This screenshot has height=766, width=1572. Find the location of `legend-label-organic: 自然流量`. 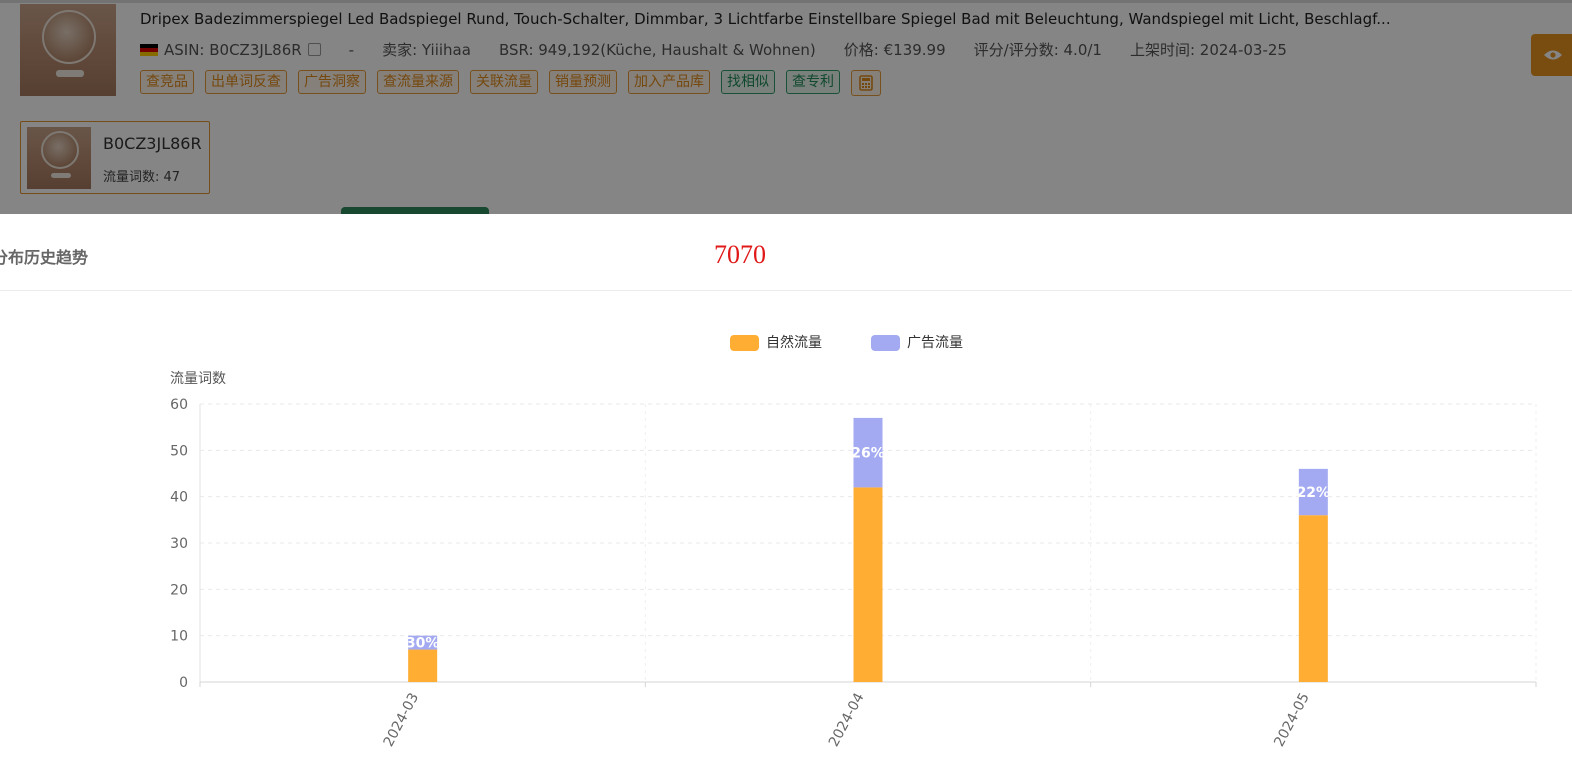

legend-label-organic: 自然流量 is located at coordinates (794, 342).